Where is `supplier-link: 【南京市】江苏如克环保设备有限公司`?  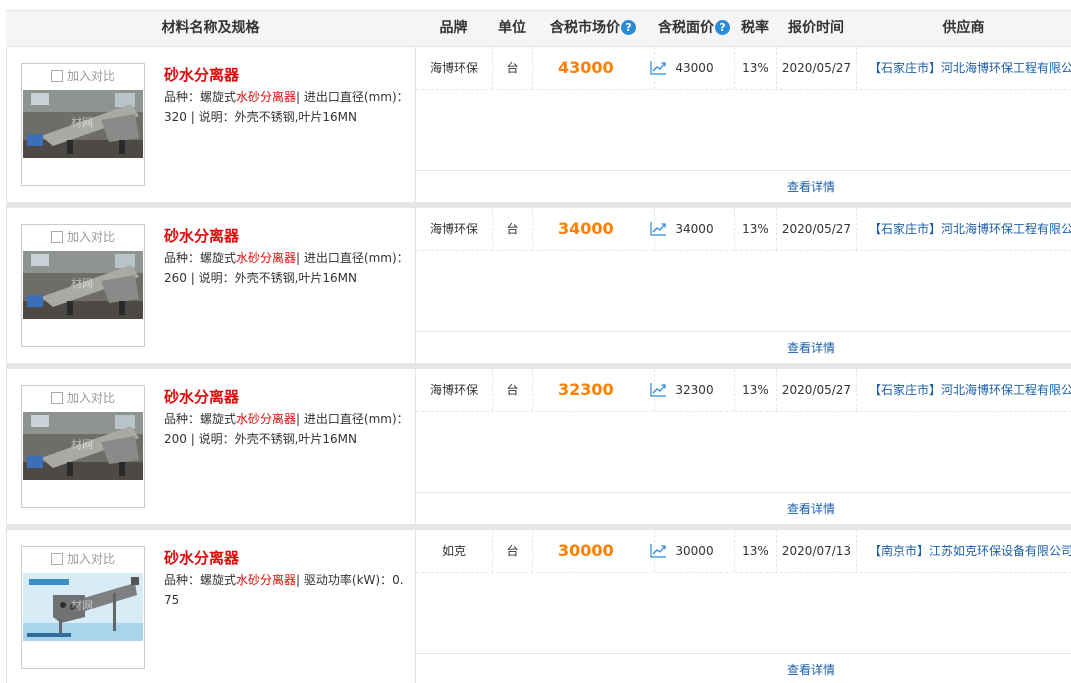 supplier-link: 【南京市】江苏如克环保设备有限公司 is located at coordinates (964, 551).